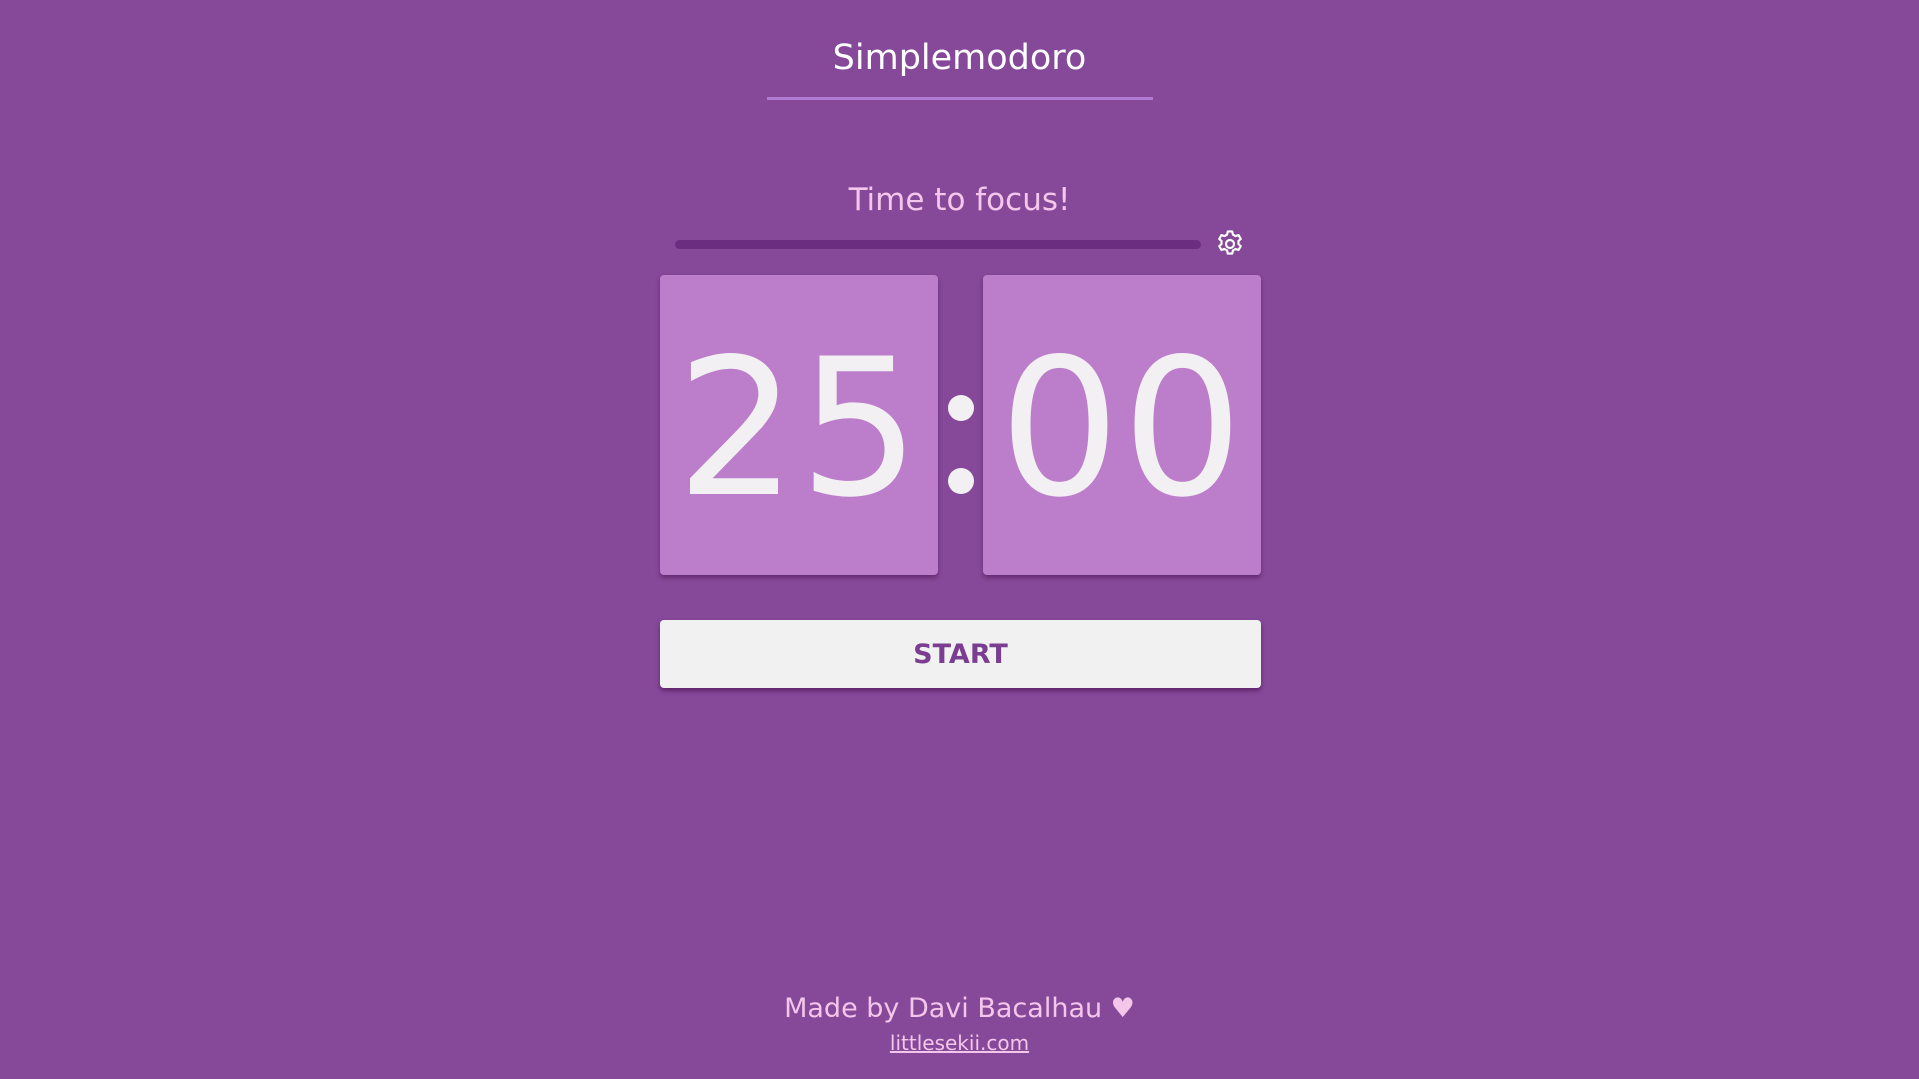 Image resolution: width=1919 pixels, height=1079 pixels. I want to click on colon-dot-bottom, so click(961, 481).